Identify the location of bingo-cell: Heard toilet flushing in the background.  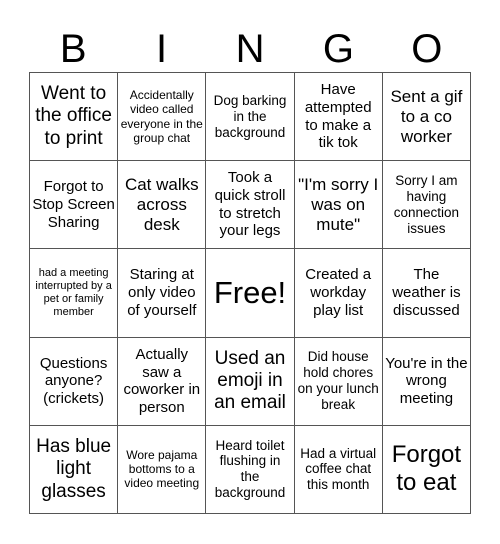
(250, 469).